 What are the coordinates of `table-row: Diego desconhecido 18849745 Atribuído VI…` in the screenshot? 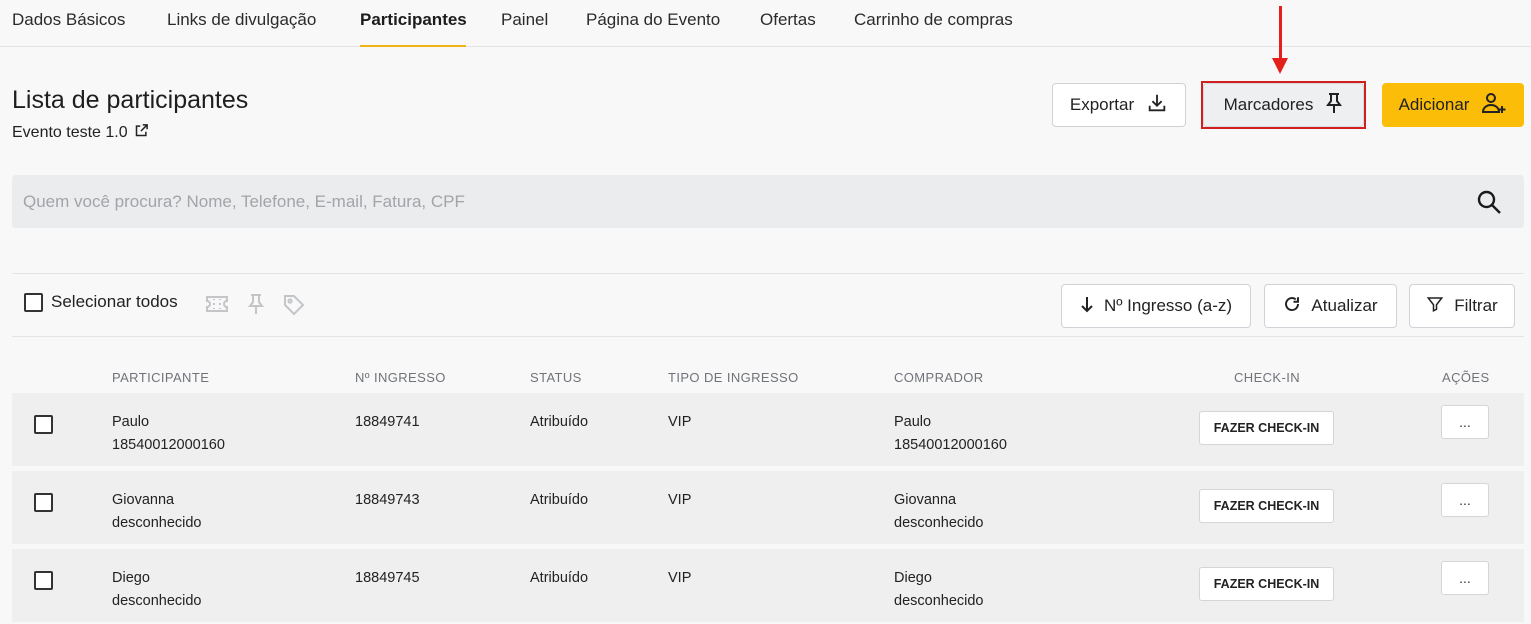 It's located at (768, 585).